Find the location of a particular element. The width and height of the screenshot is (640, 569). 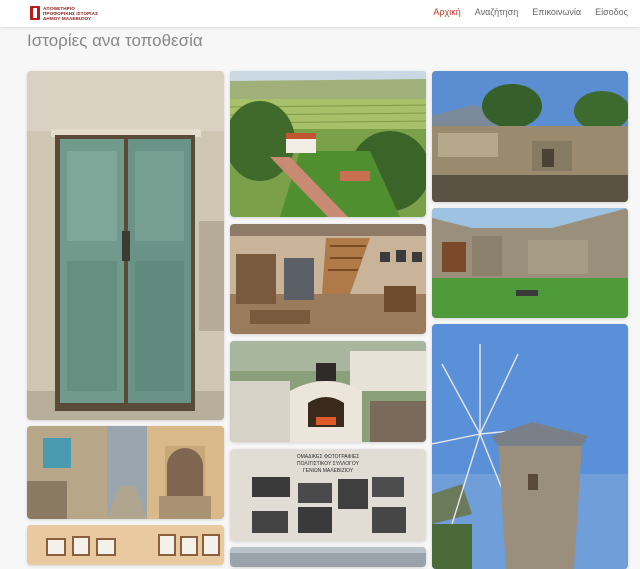

page-title: Ιστορίες ανα τοποθεσία is located at coordinates (115, 40).